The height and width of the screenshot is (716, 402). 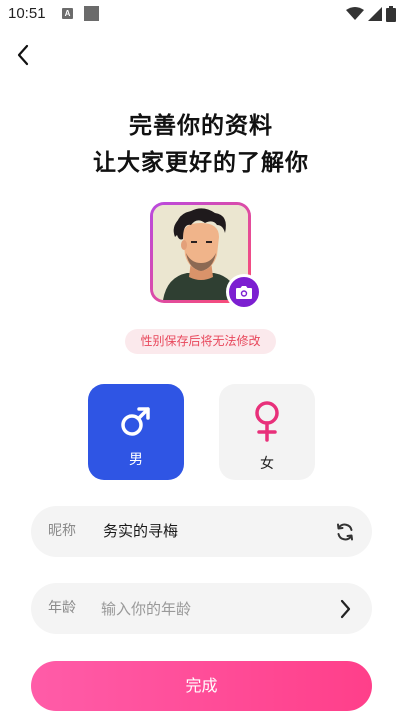 I want to click on battery-icon, so click(x=391, y=14).